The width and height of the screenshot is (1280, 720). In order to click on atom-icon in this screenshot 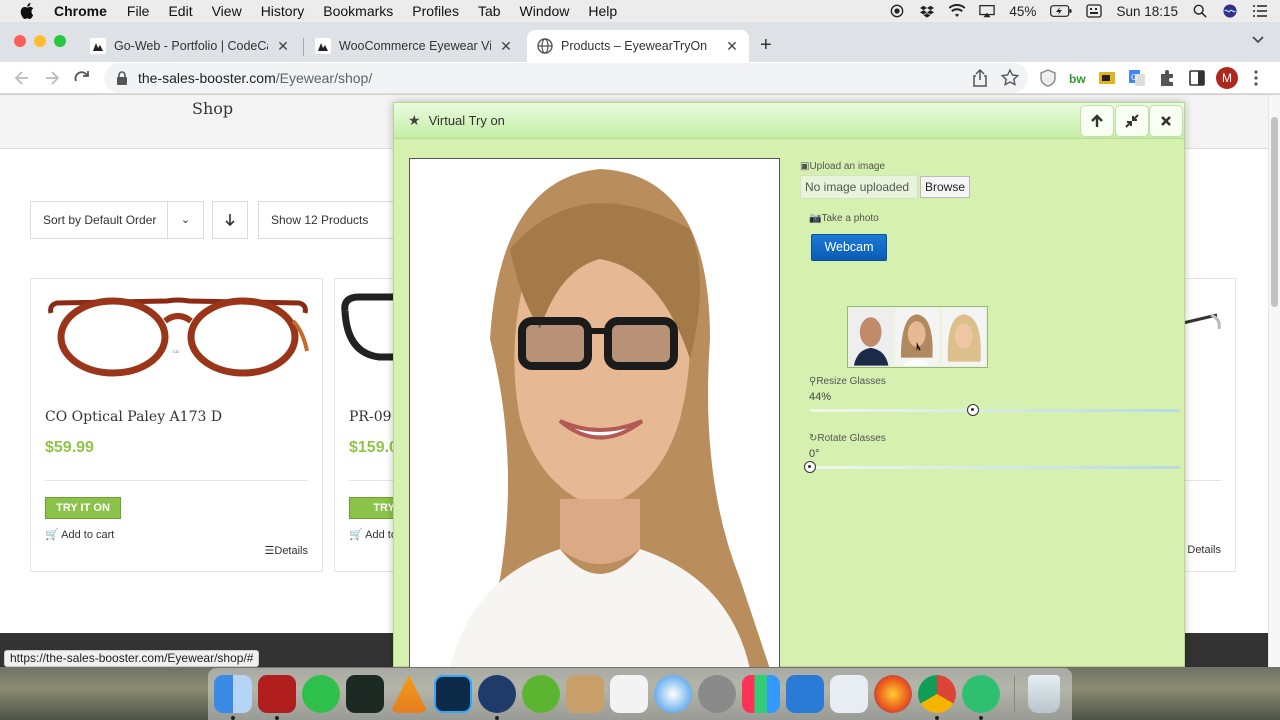, I will do `click(981, 694)`.